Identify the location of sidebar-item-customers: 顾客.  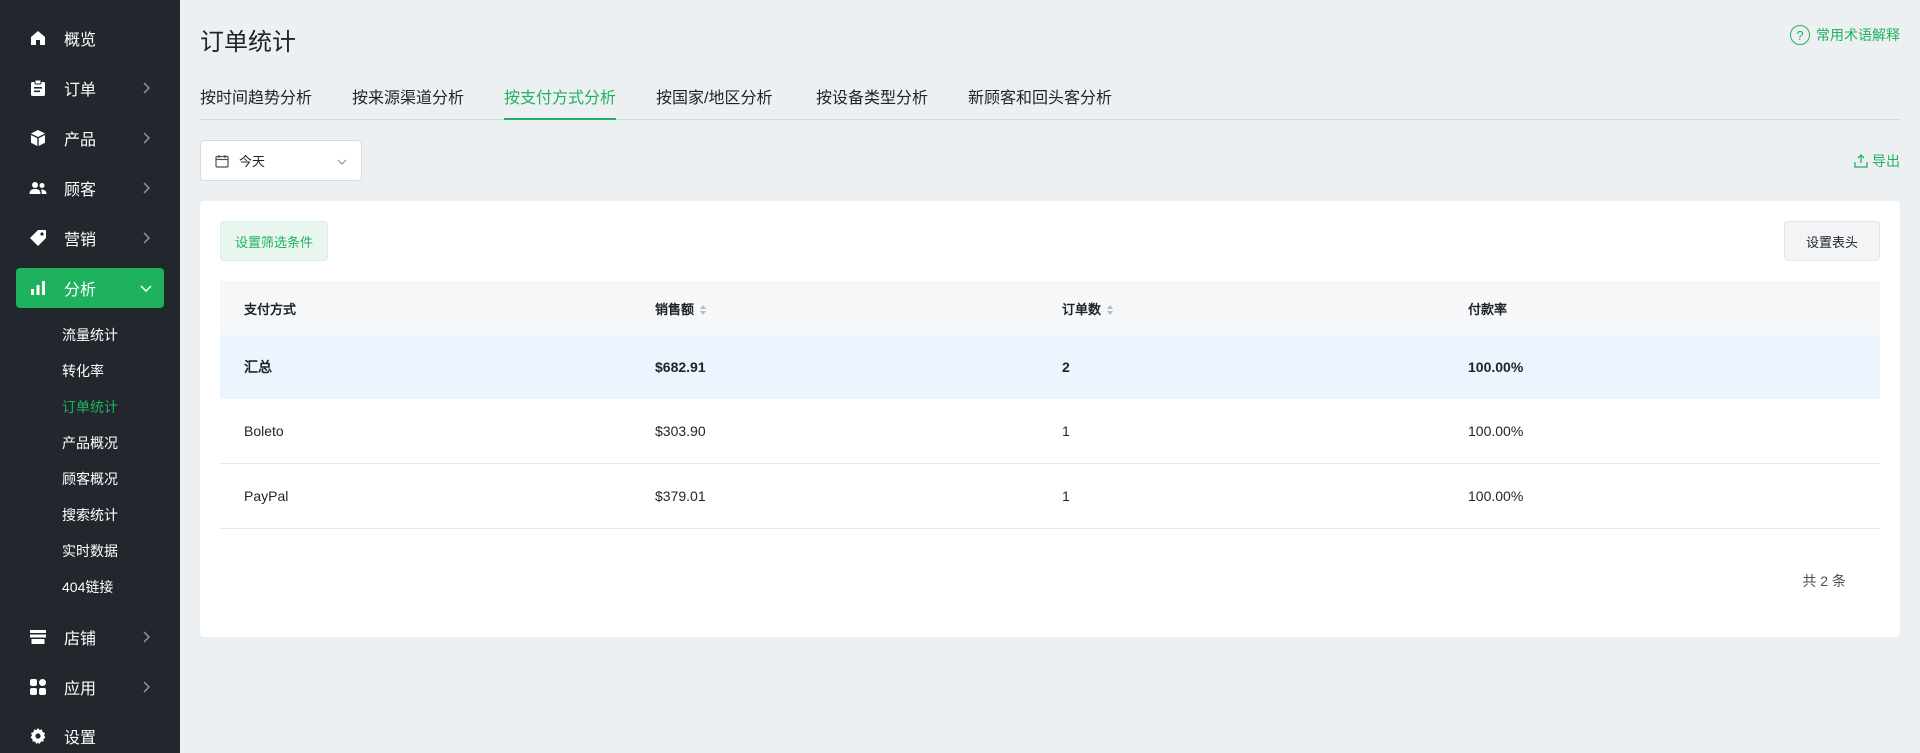
(90, 188).